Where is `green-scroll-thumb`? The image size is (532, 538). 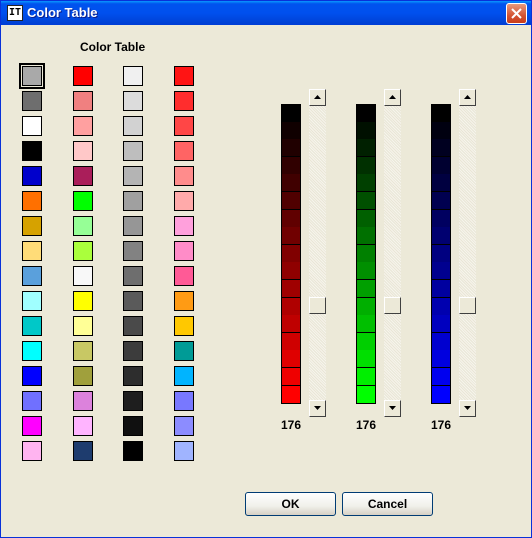
green-scroll-thumb is located at coordinates (392, 305).